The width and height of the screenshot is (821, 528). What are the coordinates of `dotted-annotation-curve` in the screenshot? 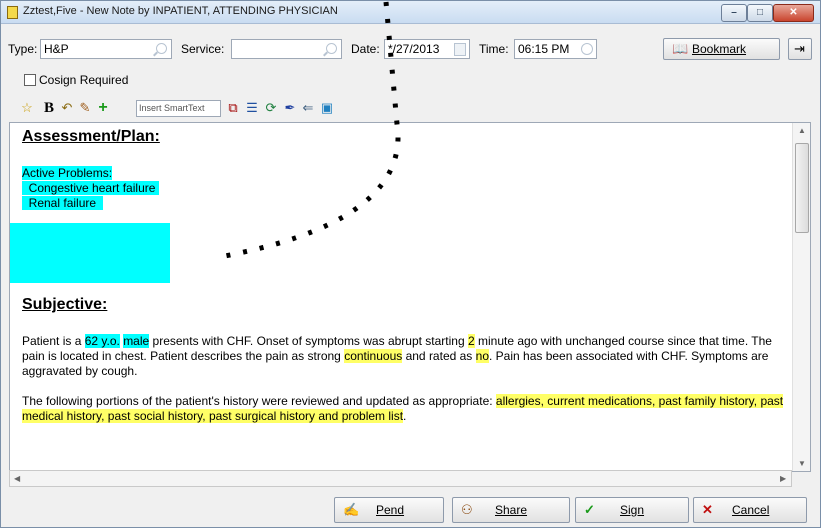 It's located at (307, 131).